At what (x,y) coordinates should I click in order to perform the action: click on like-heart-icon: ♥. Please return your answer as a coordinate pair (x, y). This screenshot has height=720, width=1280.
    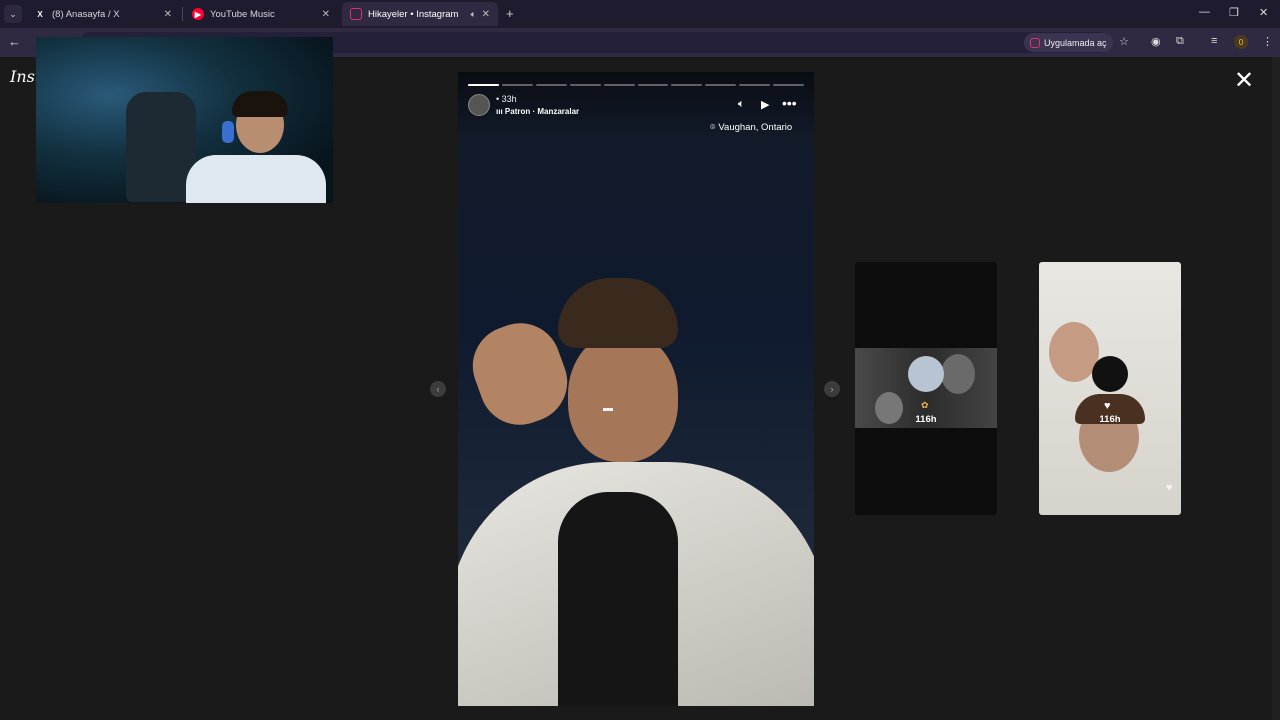
    Looking at the image, I should click on (1169, 488).